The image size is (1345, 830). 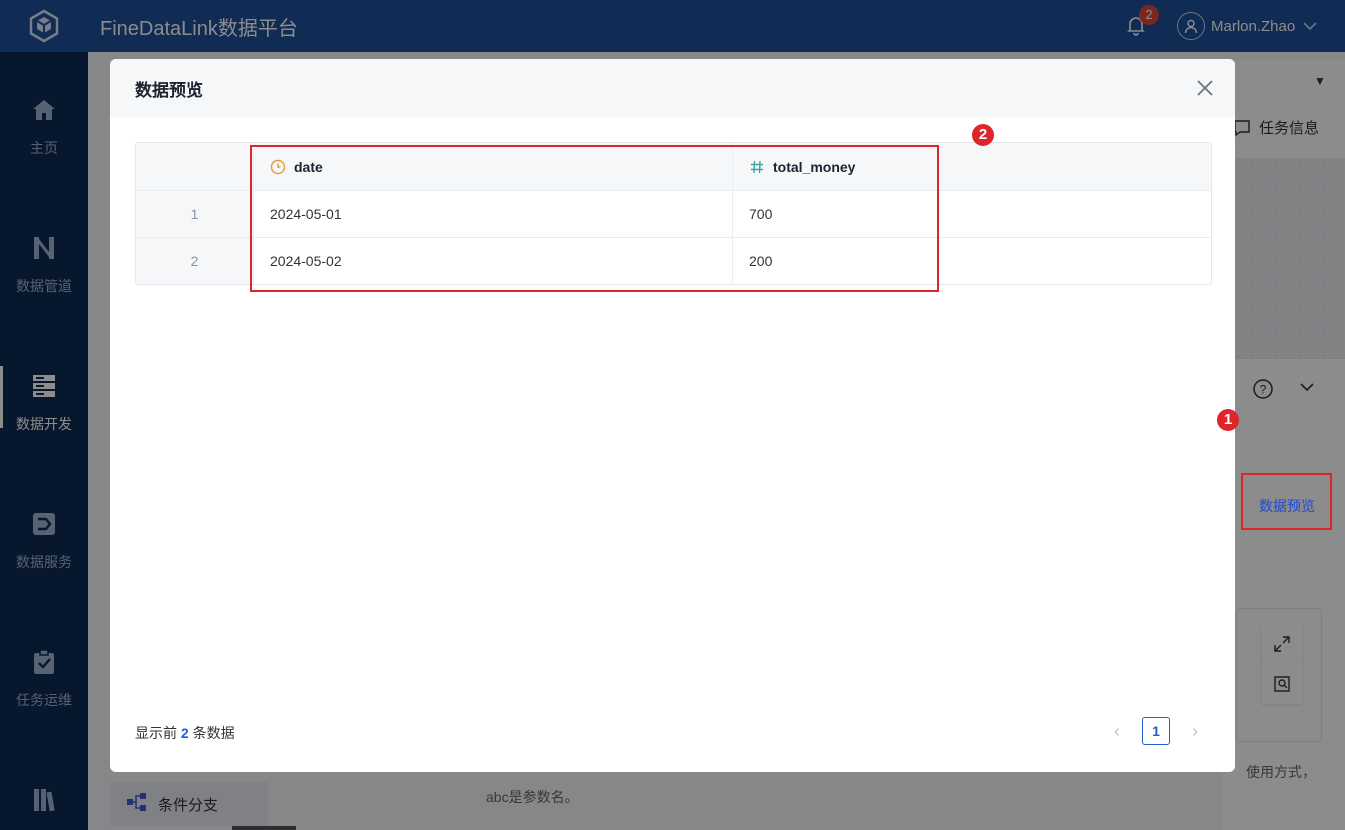 I want to click on summary-count: 2, so click(x=184, y=733).